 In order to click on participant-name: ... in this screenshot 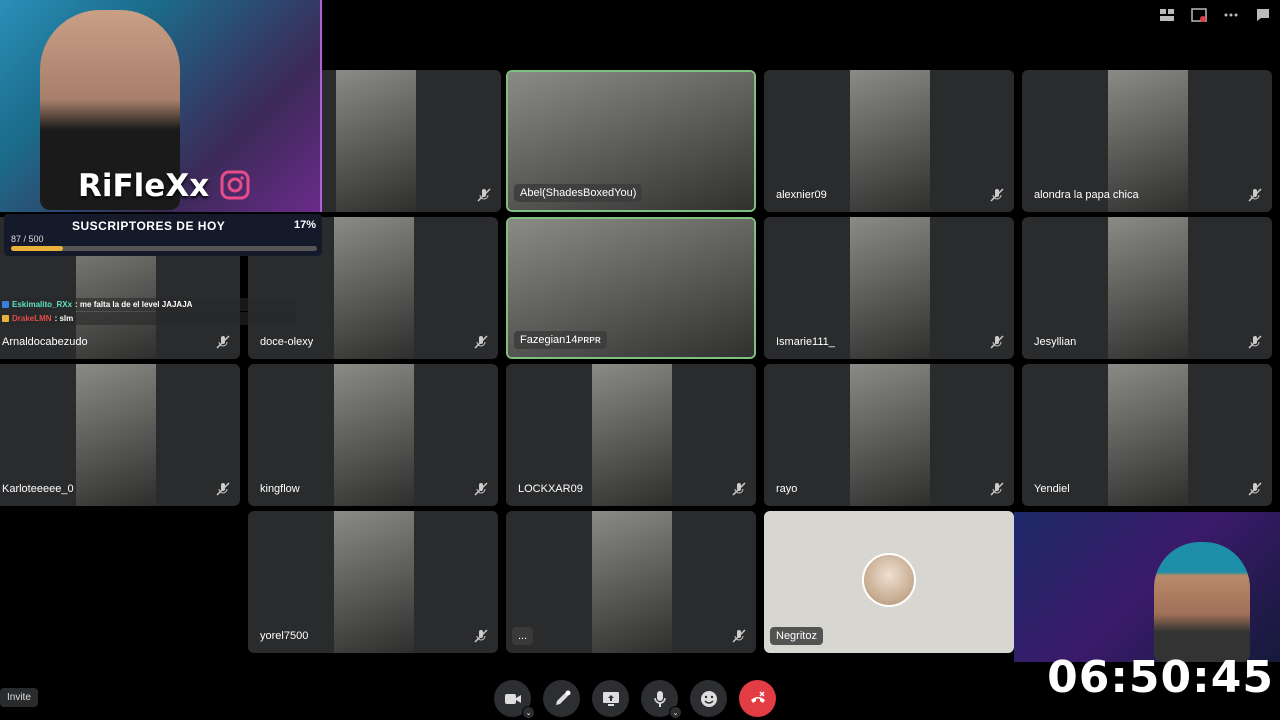, I will do `click(523, 636)`.